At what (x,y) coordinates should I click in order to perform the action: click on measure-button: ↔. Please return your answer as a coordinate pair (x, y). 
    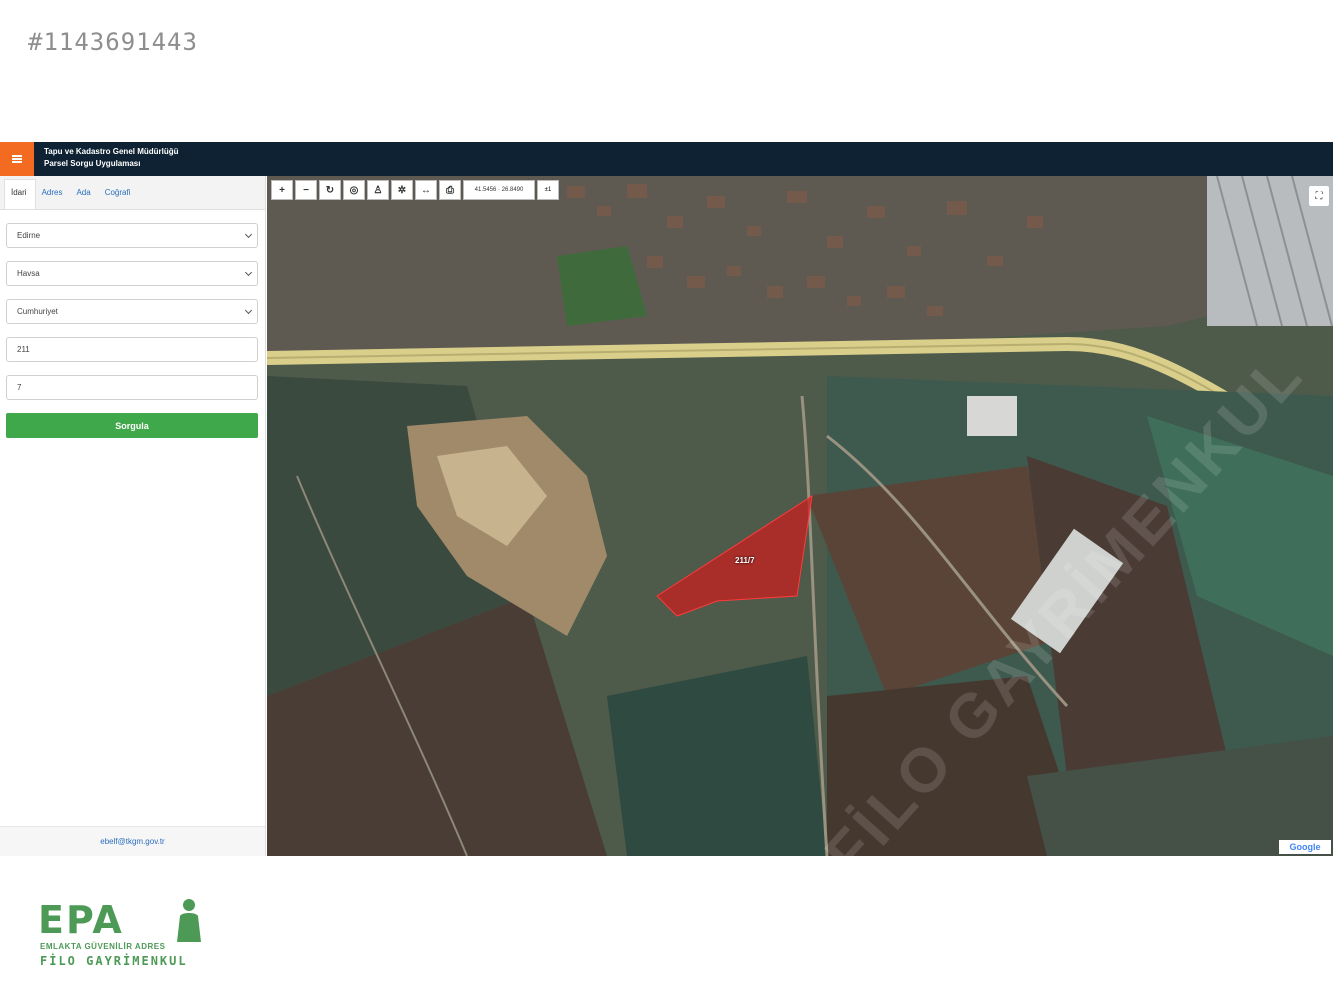
    Looking at the image, I should click on (426, 190).